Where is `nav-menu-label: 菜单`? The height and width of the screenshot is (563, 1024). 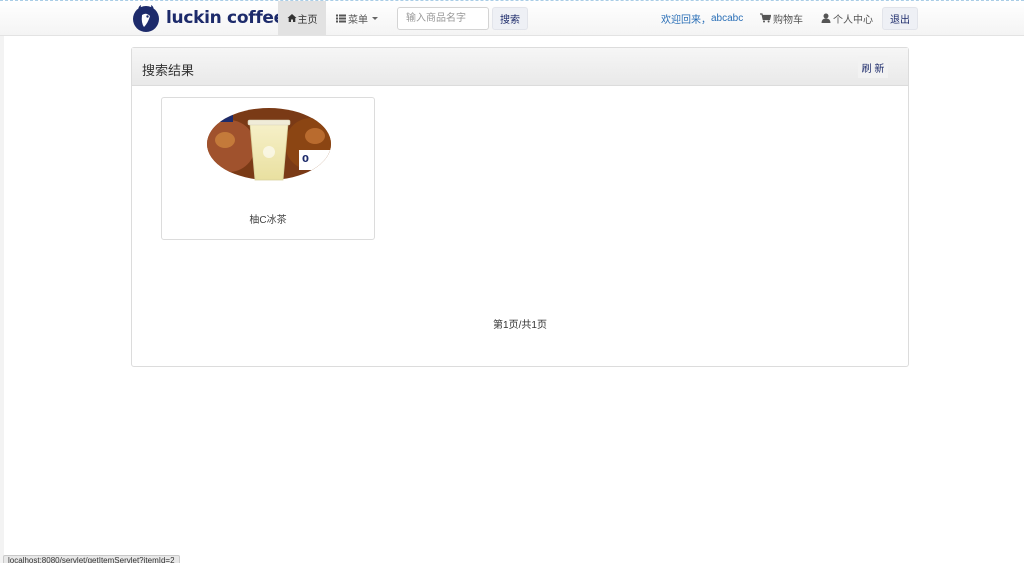
nav-menu-label: 菜单 is located at coordinates (358, 20).